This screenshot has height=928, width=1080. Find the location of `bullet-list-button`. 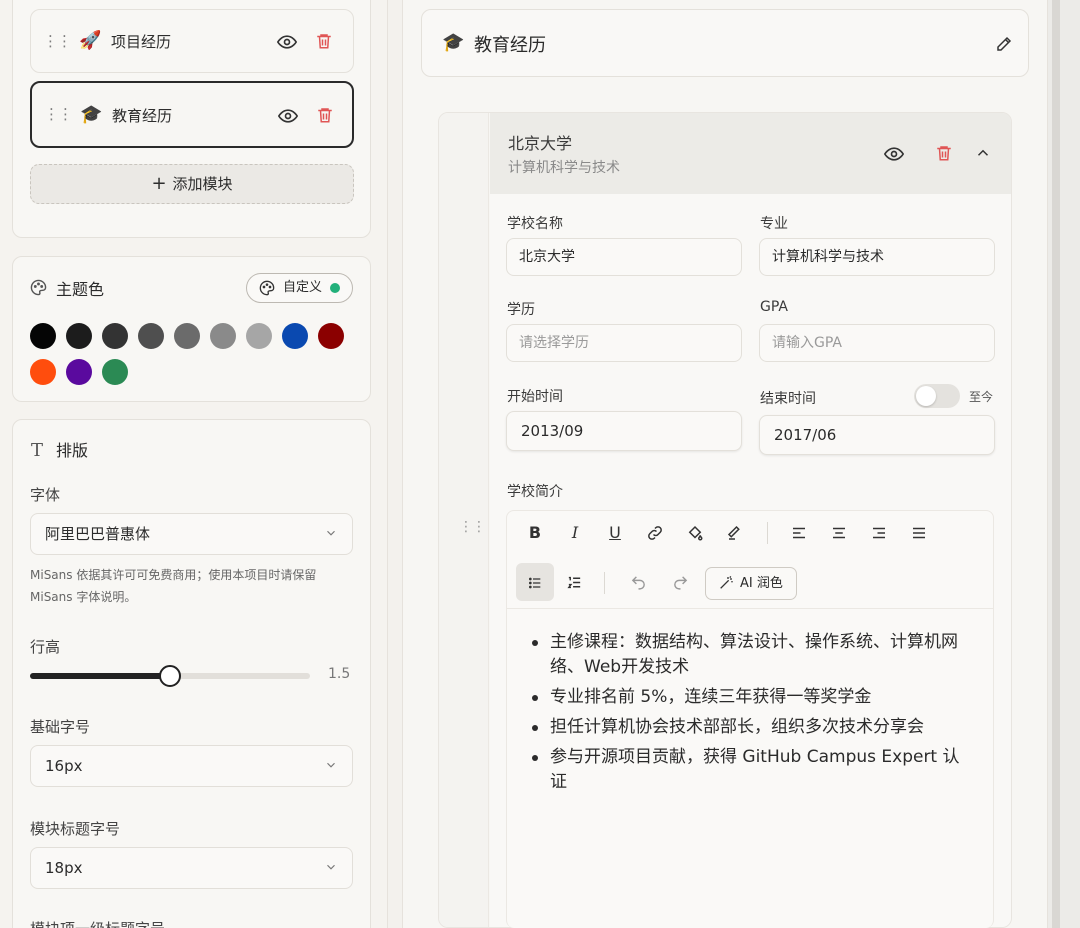

bullet-list-button is located at coordinates (535, 582).